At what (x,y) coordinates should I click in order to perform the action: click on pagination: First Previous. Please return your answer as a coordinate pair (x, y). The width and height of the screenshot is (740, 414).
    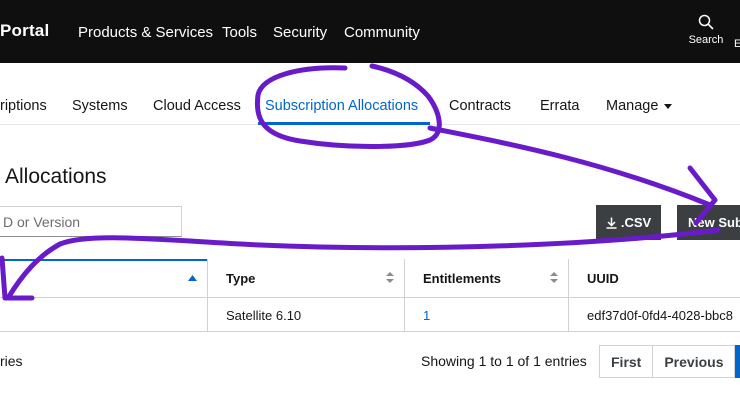
    Looking at the image, I should click on (669, 361).